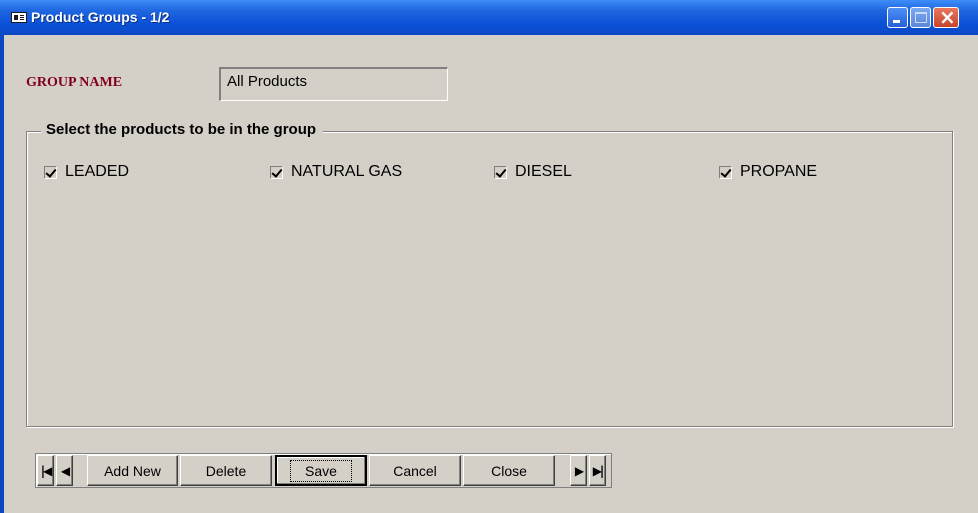 The width and height of the screenshot is (978, 513). Describe the element at coordinates (897, 17) in the screenshot. I see `minimize-button` at that location.